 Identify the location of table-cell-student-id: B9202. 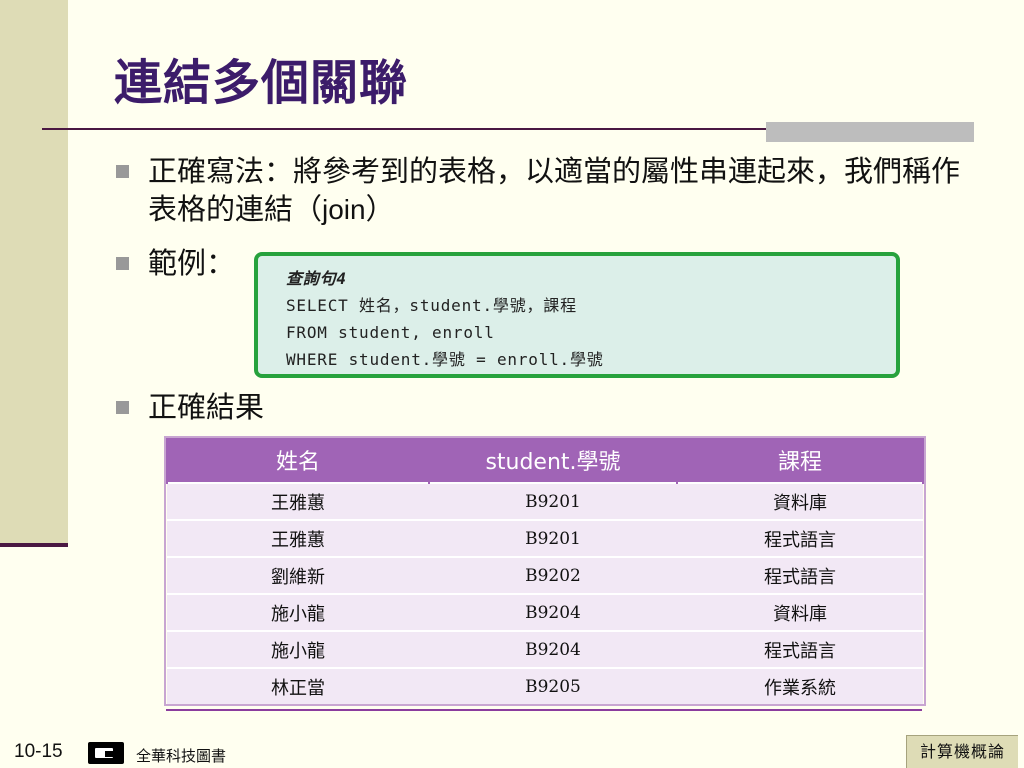
(553, 575).